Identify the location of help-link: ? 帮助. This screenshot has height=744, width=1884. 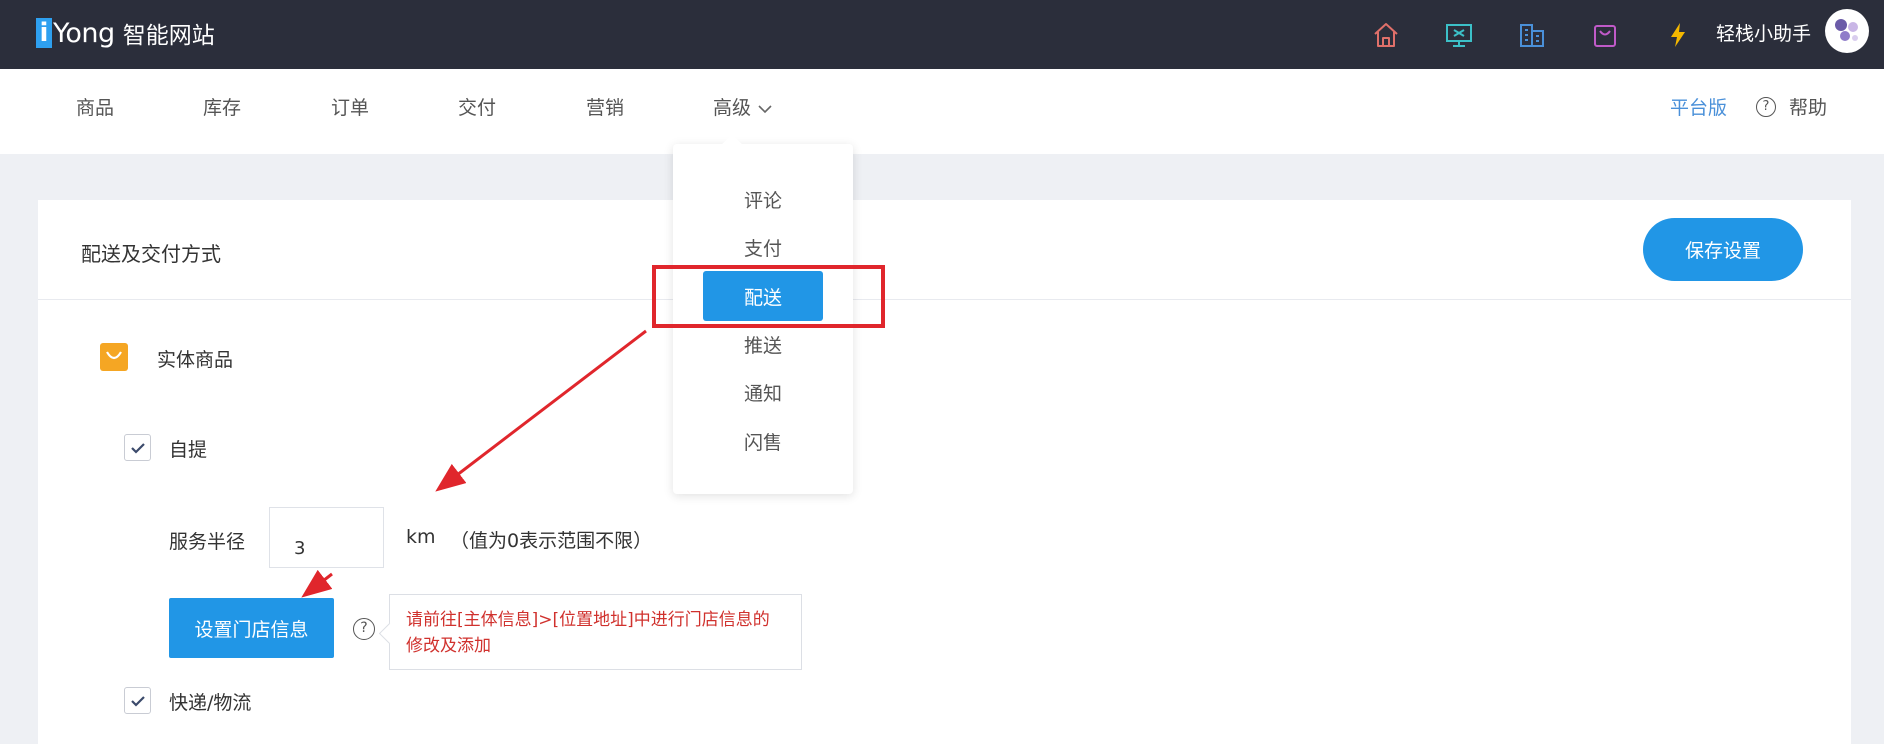
(1791, 106).